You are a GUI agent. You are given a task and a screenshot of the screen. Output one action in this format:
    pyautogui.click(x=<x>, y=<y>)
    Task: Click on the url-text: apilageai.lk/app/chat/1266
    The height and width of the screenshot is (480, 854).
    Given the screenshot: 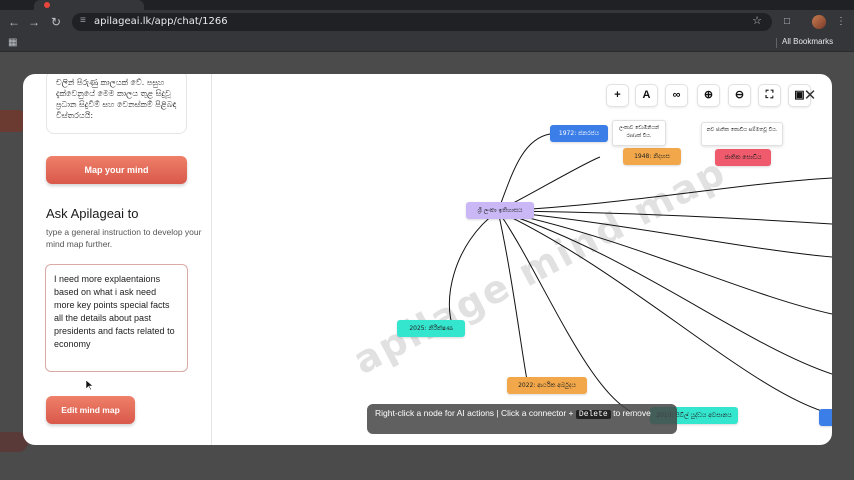 What is the action you would take?
    pyautogui.click(x=161, y=21)
    